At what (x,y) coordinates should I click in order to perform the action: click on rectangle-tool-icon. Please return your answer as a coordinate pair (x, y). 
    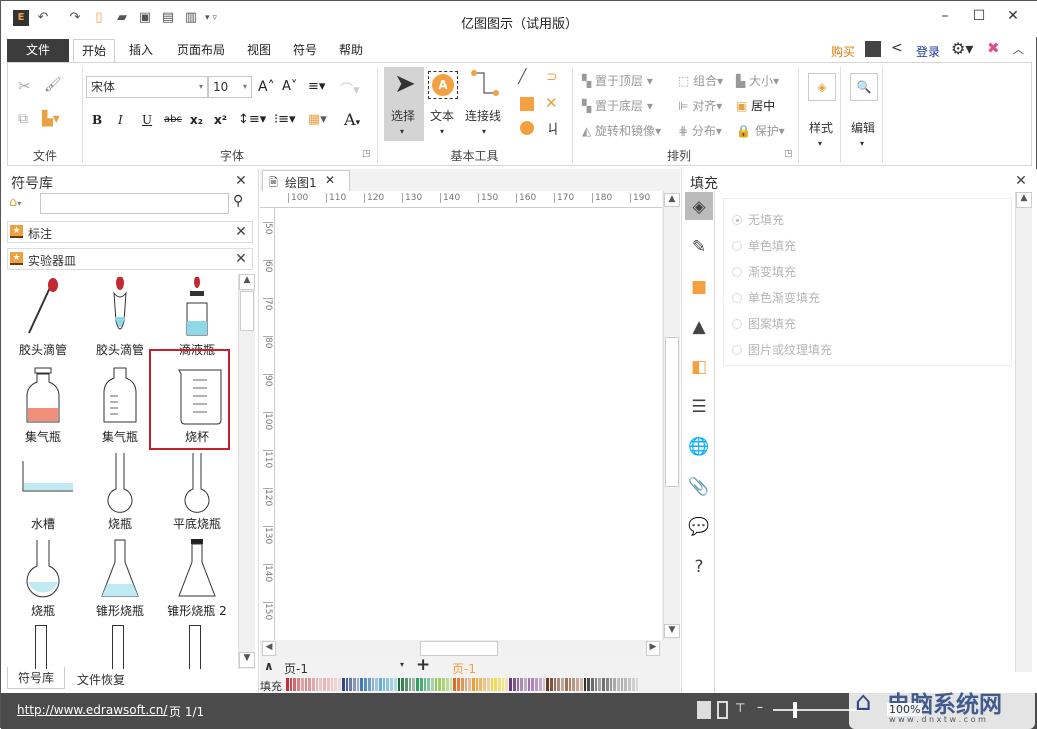
    Looking at the image, I should click on (527, 104).